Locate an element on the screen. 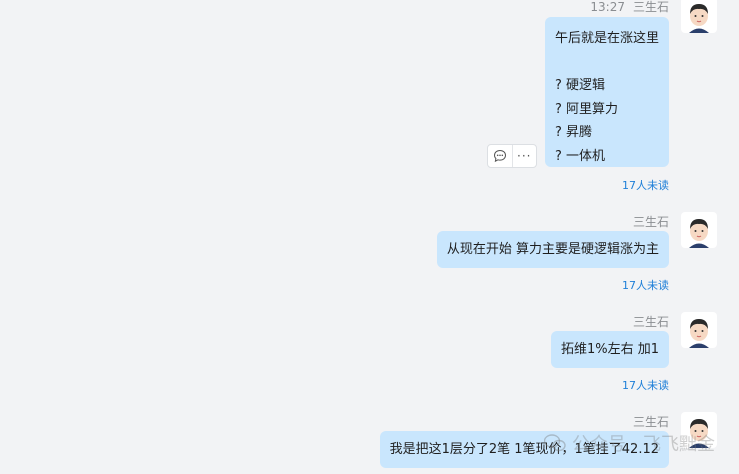 The width and height of the screenshot is (739, 474). message-time: 13:27 is located at coordinates (607, 7).